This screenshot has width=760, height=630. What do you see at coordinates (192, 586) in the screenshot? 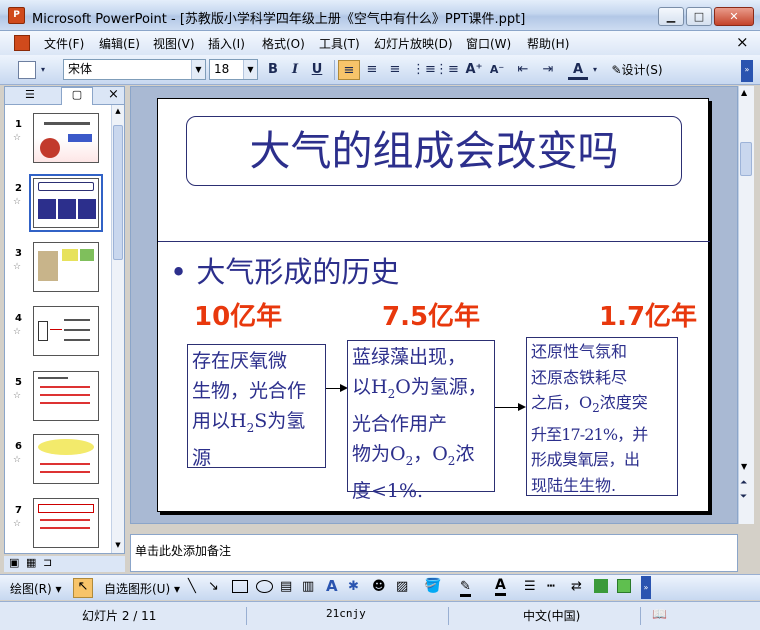
I see `line-tool-icon: ╲` at bounding box center [192, 586].